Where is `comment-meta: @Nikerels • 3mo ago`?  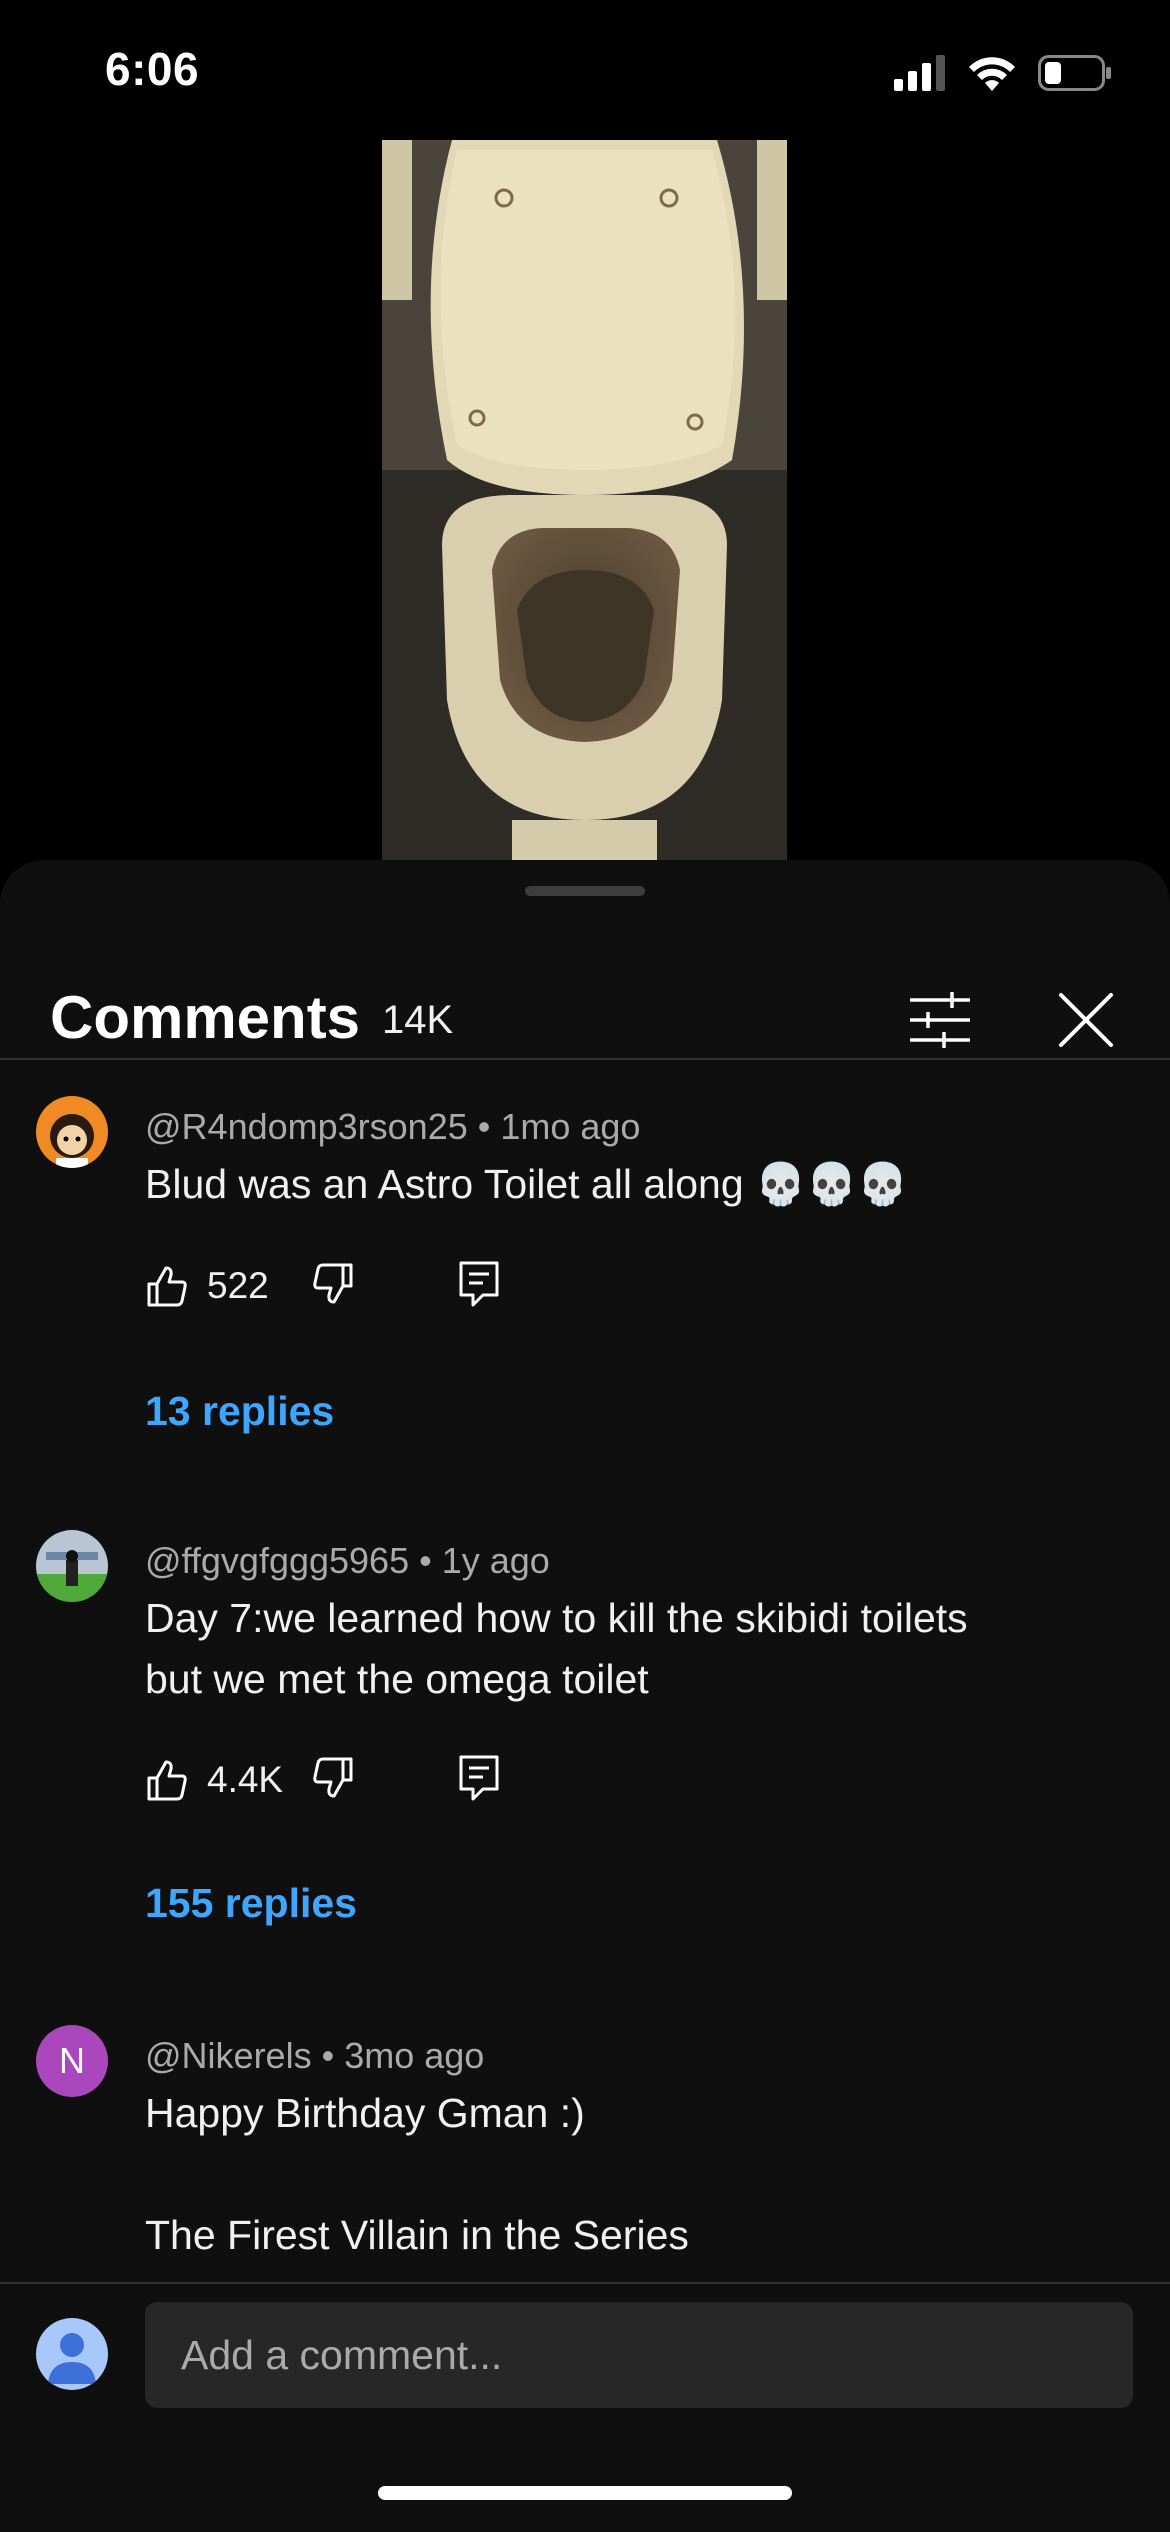 comment-meta: @Nikerels • 3mo ago is located at coordinates (314, 2056).